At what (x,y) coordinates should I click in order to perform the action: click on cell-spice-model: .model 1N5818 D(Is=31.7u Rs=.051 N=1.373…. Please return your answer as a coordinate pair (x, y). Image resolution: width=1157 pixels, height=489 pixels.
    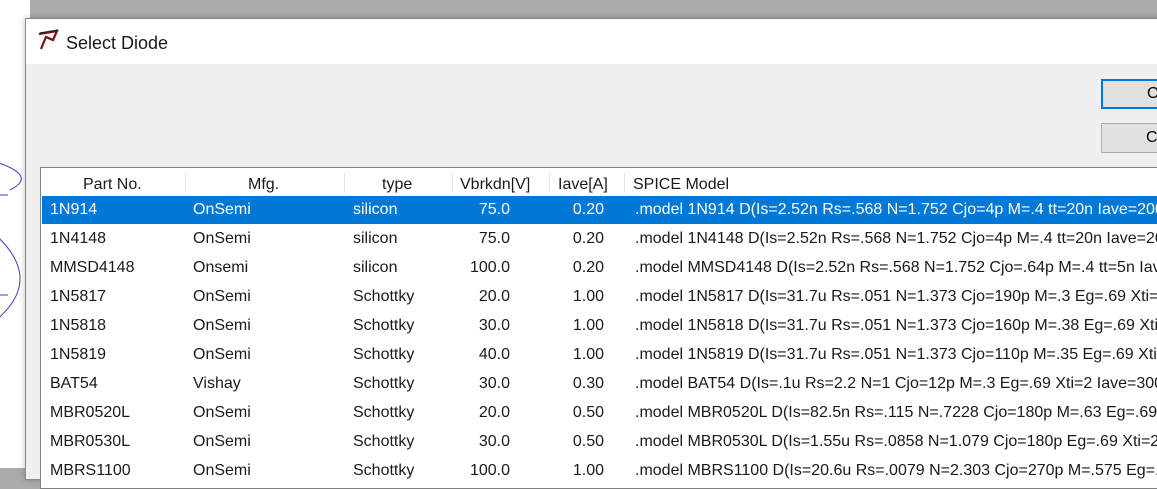
    Looking at the image, I should click on (896, 325).